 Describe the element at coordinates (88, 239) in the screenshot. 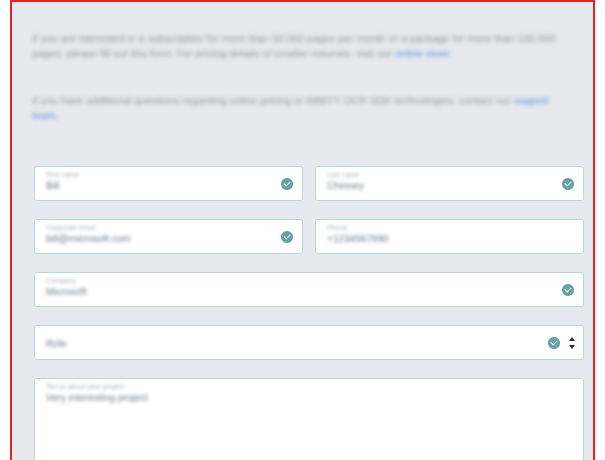

I see `email-value: bill@microsoft.com` at that location.